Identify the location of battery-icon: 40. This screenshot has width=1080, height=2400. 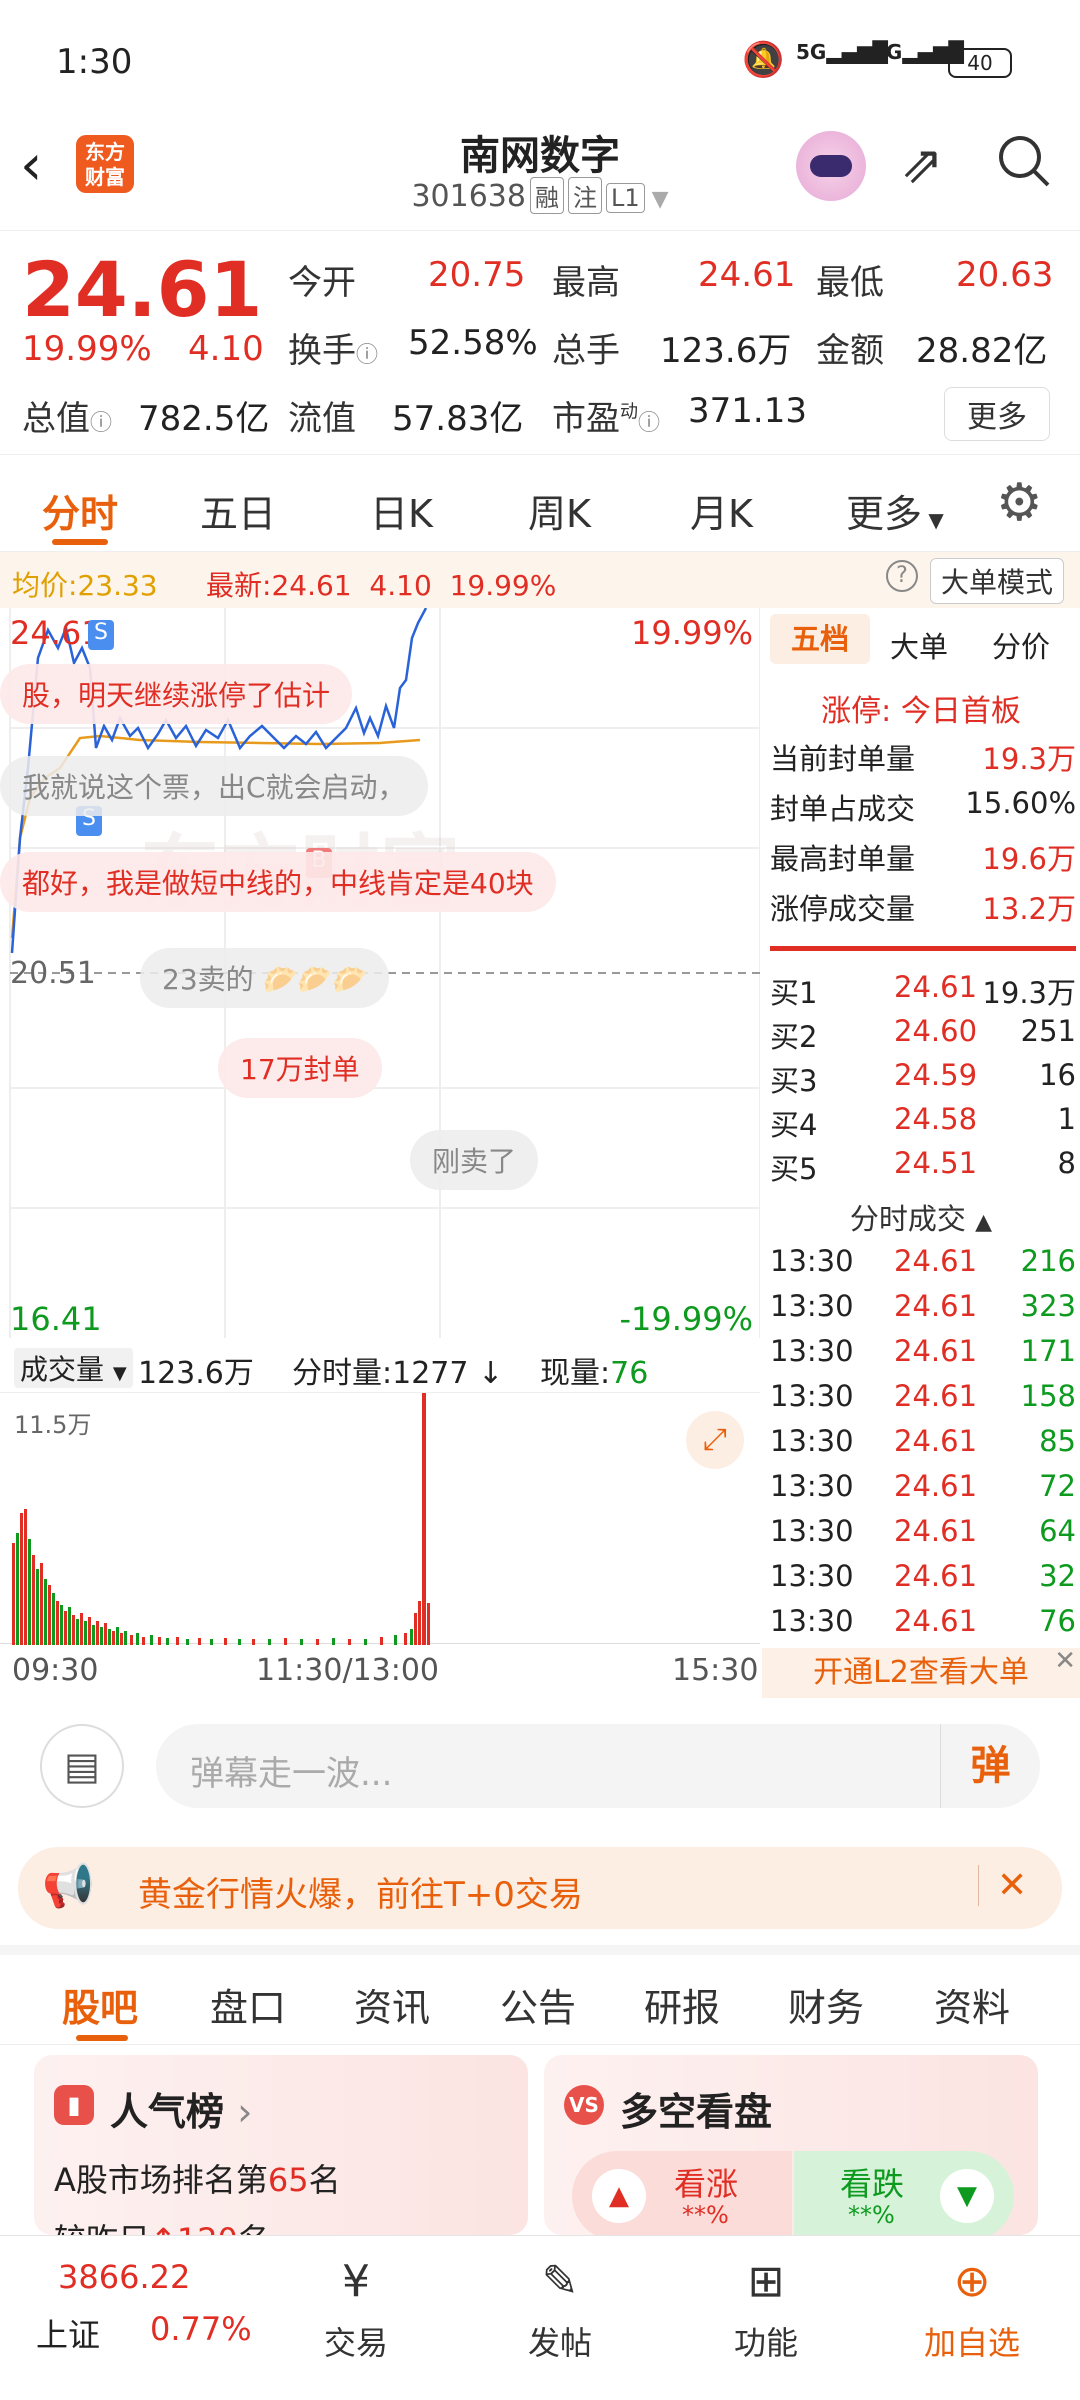
(980, 63).